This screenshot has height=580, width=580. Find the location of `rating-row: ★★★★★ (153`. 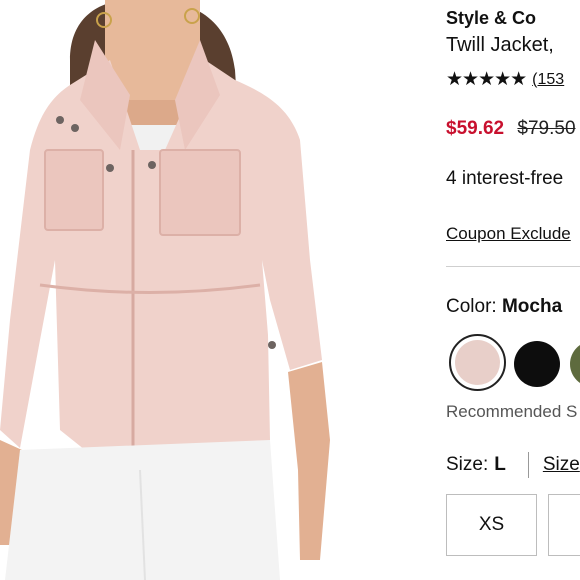

rating-row: ★★★★★ (153 is located at coordinates (505, 79).